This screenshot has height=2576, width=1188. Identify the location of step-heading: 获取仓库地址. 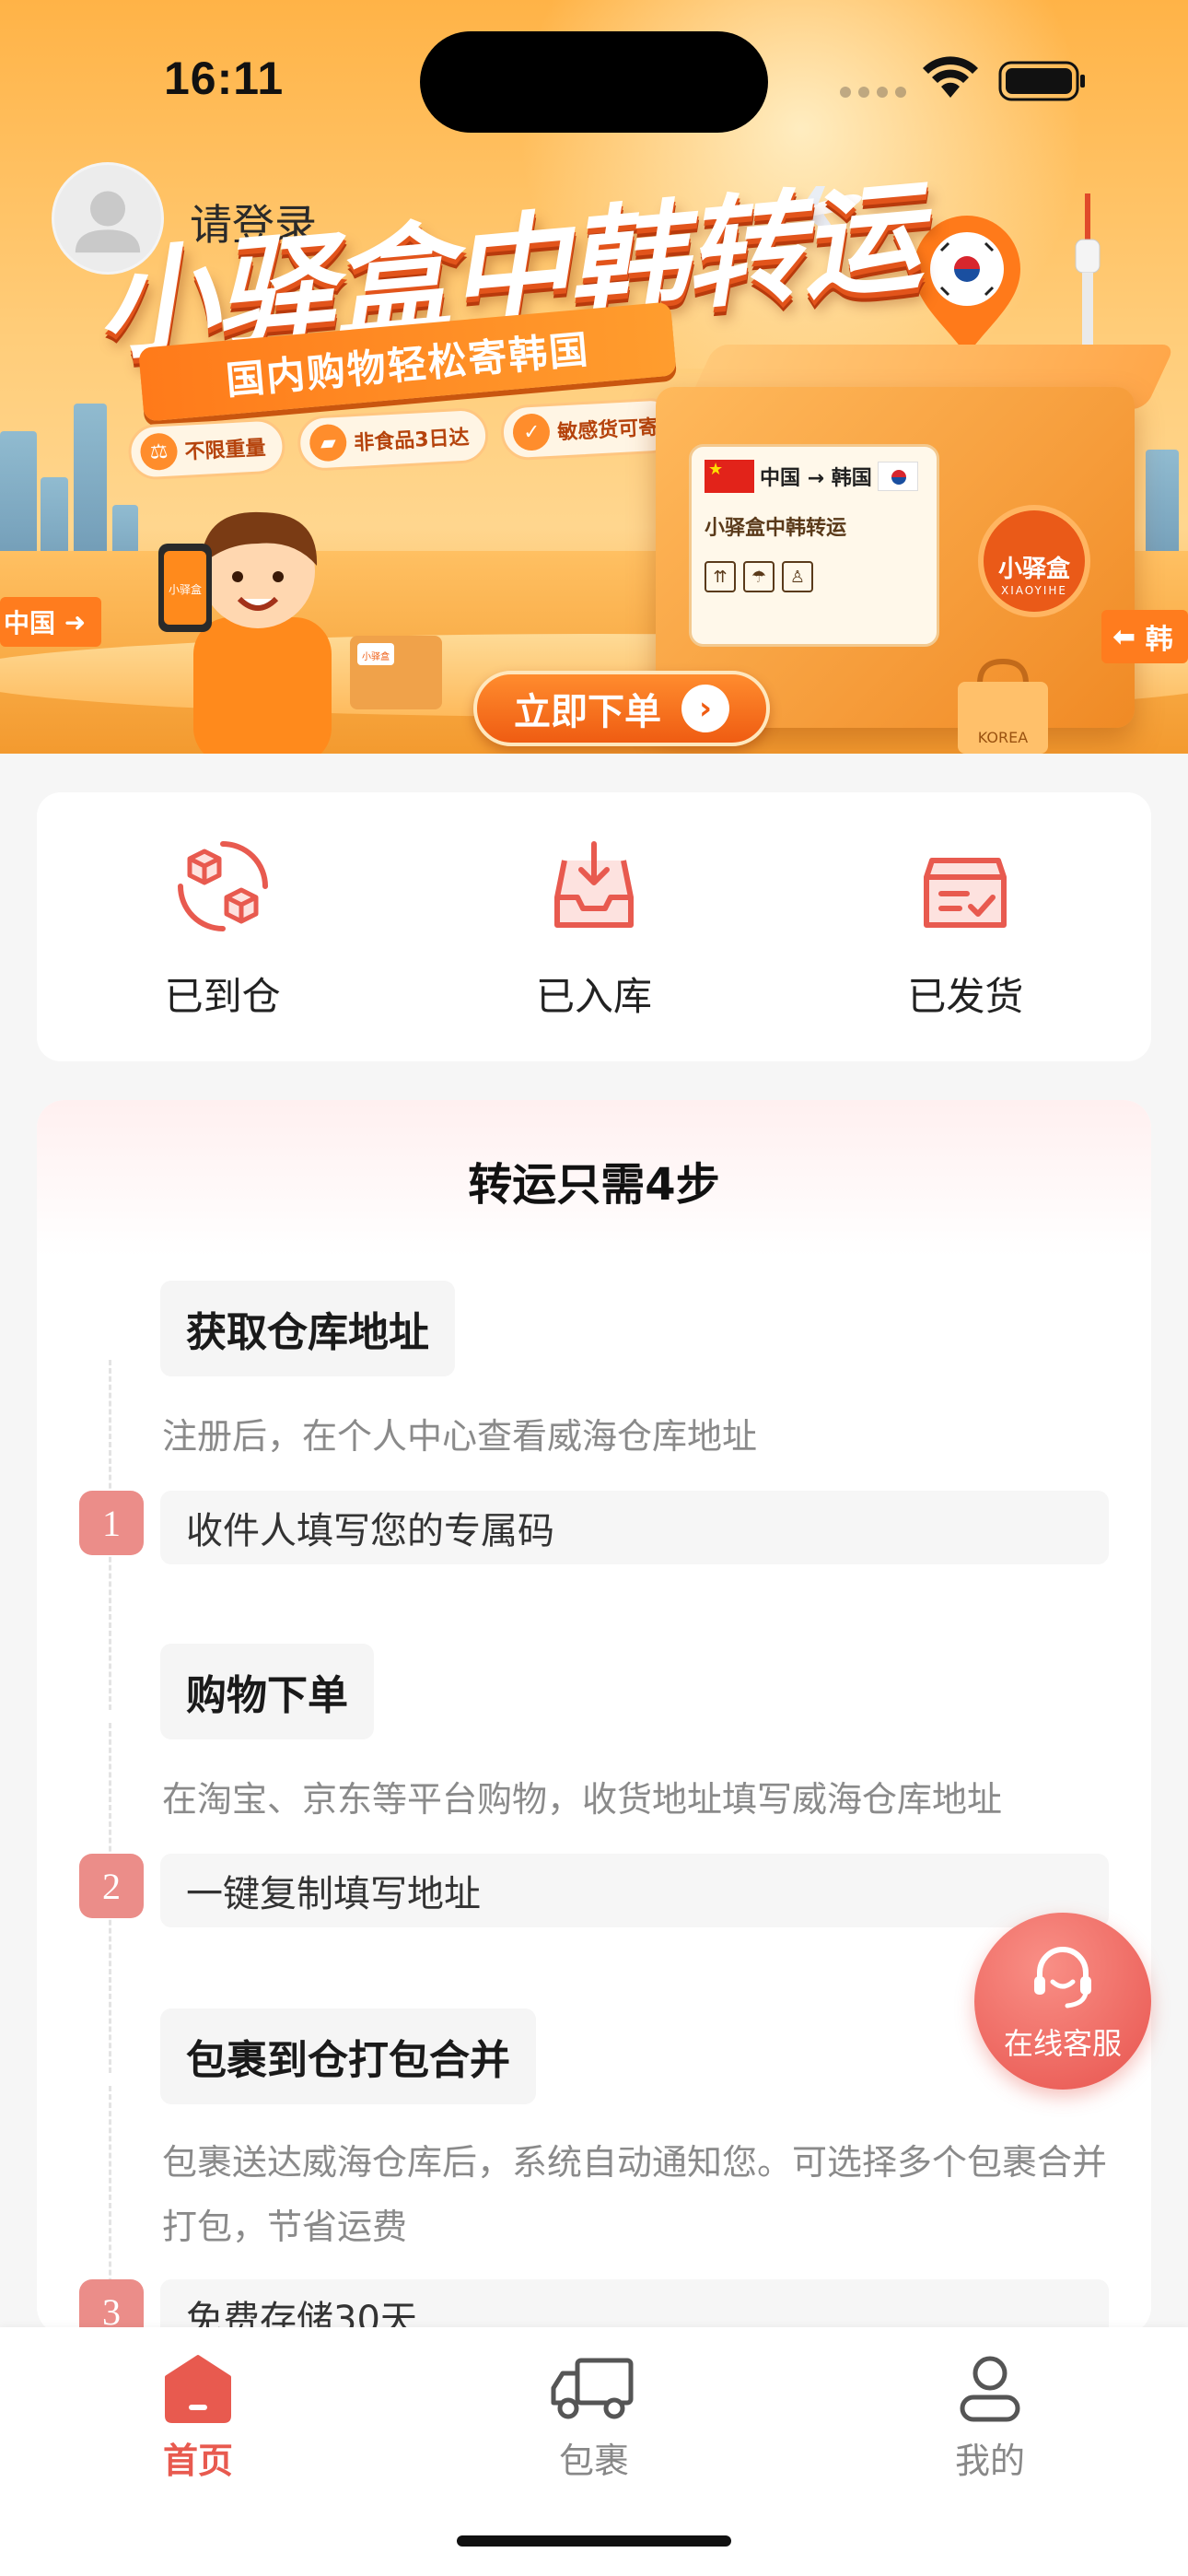
(307, 1328).